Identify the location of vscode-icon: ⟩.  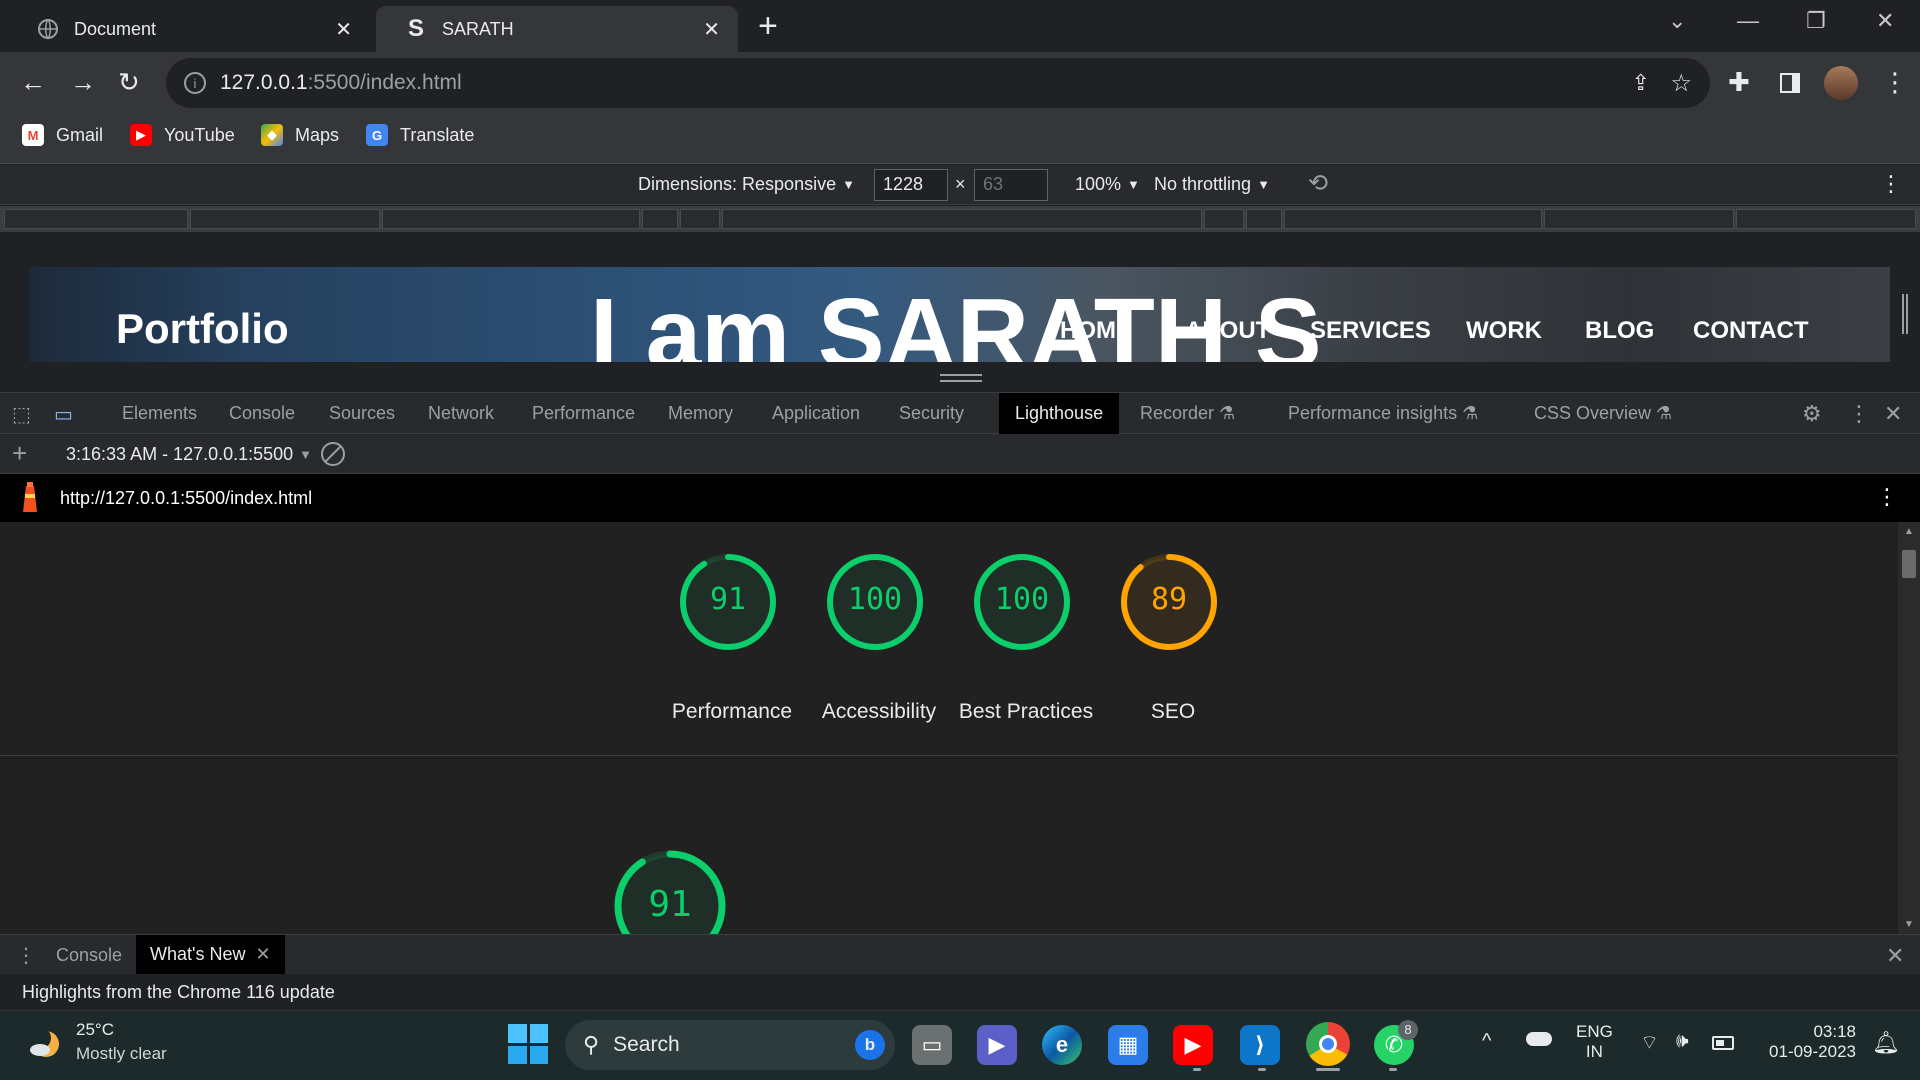
(1260, 1045).